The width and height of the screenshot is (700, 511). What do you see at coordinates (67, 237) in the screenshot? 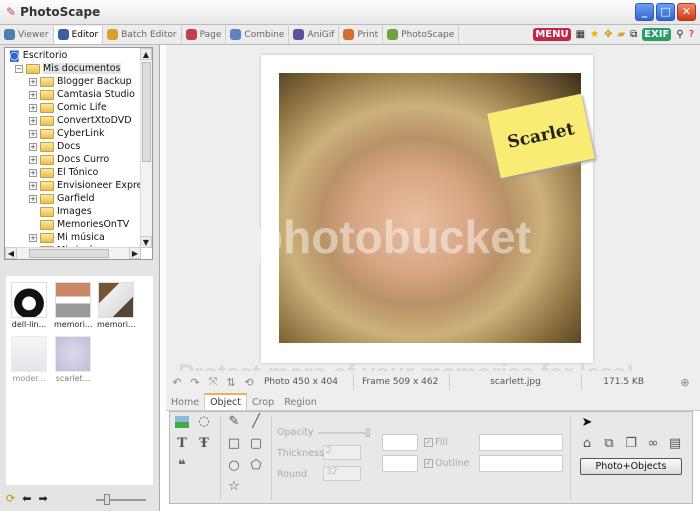
I see `tree-item: + Mi música` at bounding box center [67, 237].